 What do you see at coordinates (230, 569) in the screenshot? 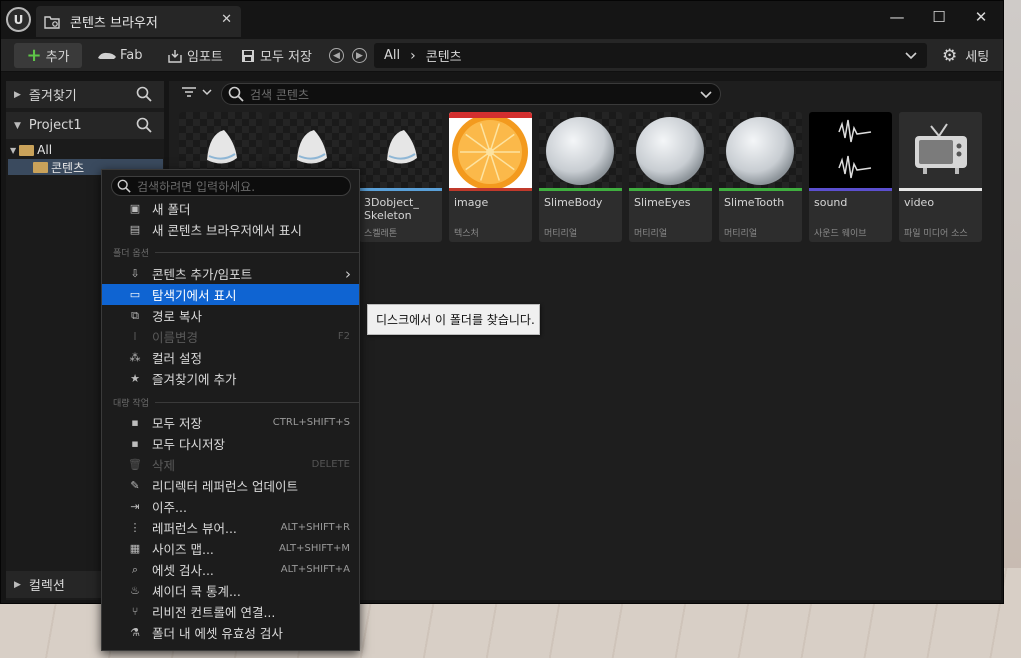
I see `menu-item-audit-assets: ⌕ 에셋 검사... ALT+SHIFT+A` at bounding box center [230, 569].